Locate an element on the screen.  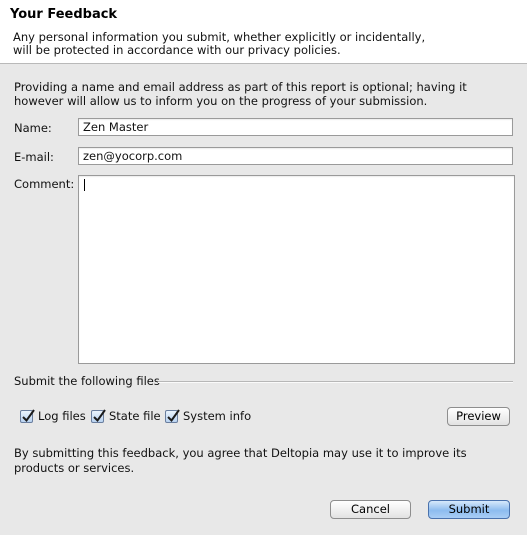
name-field: Zen Master is located at coordinates (295, 127).